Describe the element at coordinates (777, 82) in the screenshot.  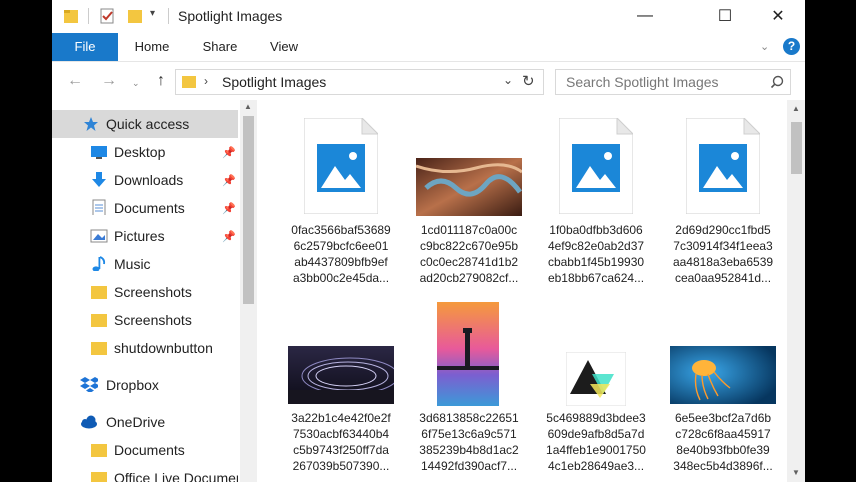
I see `search-icon` at that location.